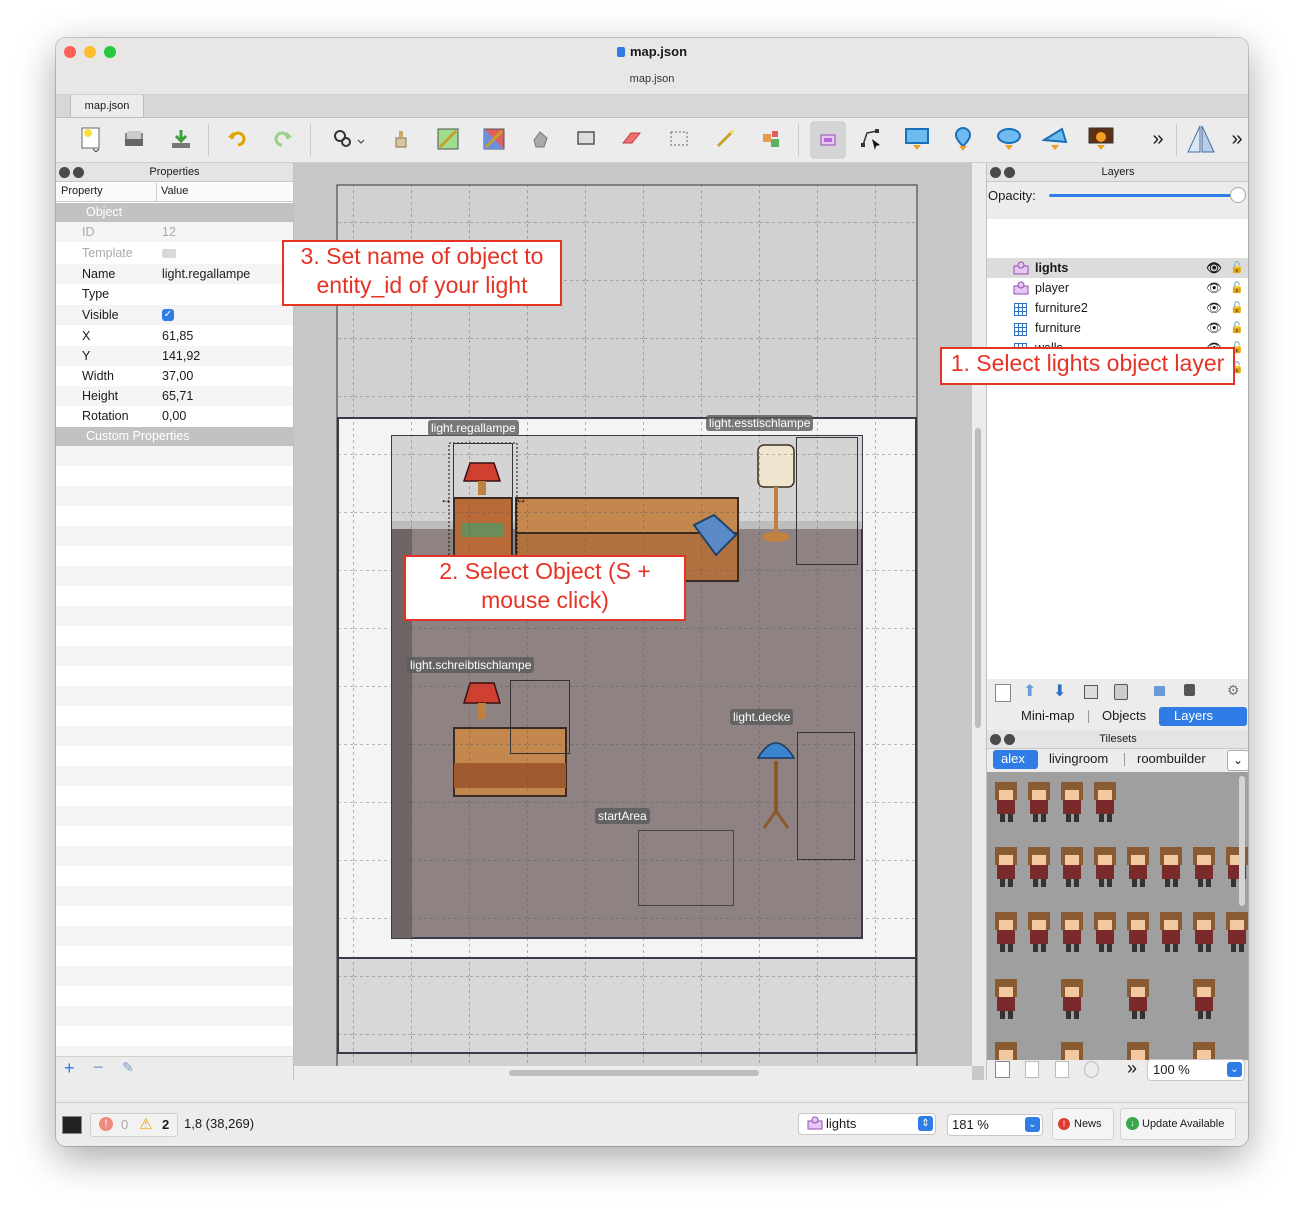 The image size is (1304, 1220). What do you see at coordinates (1193, 716) in the screenshot?
I see `tab-layers: Layers` at bounding box center [1193, 716].